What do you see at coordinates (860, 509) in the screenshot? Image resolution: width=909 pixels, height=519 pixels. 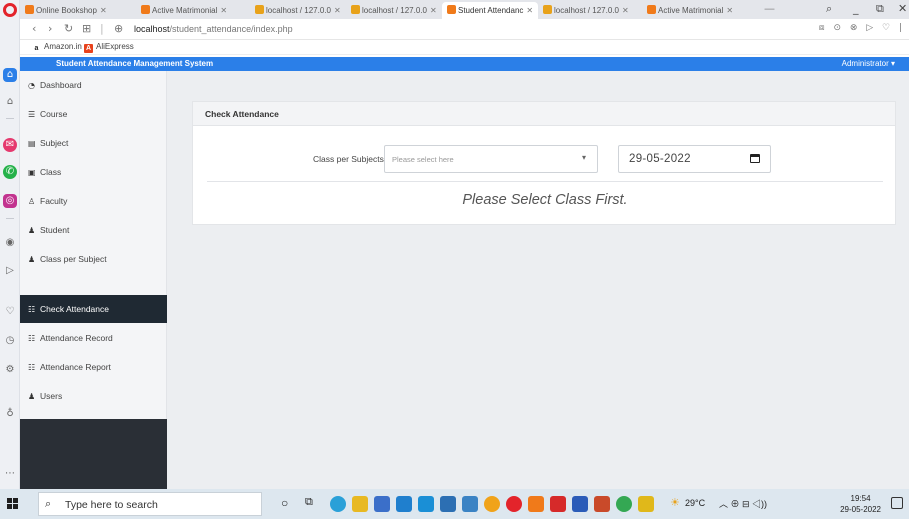 I see `clock-date: 29-05-2022` at bounding box center [860, 509].